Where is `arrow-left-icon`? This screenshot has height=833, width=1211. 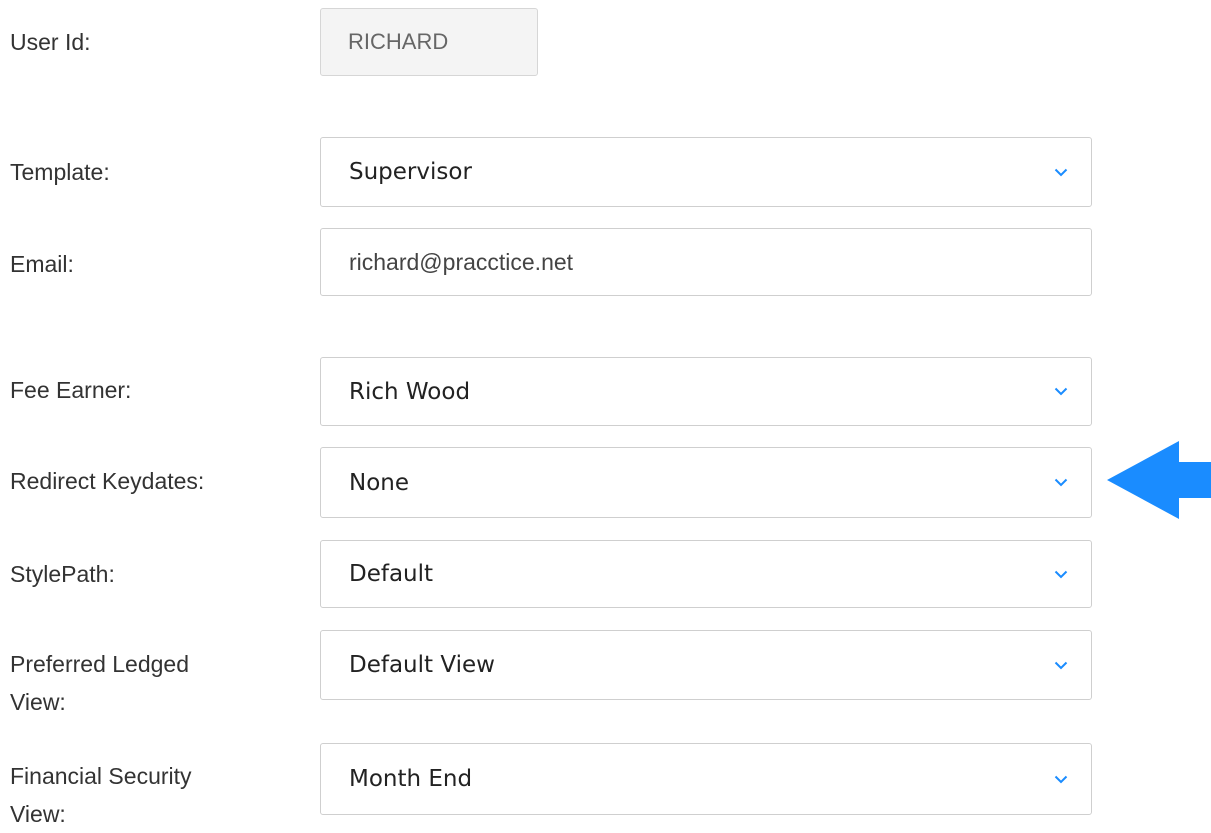 arrow-left-icon is located at coordinates (1159, 482).